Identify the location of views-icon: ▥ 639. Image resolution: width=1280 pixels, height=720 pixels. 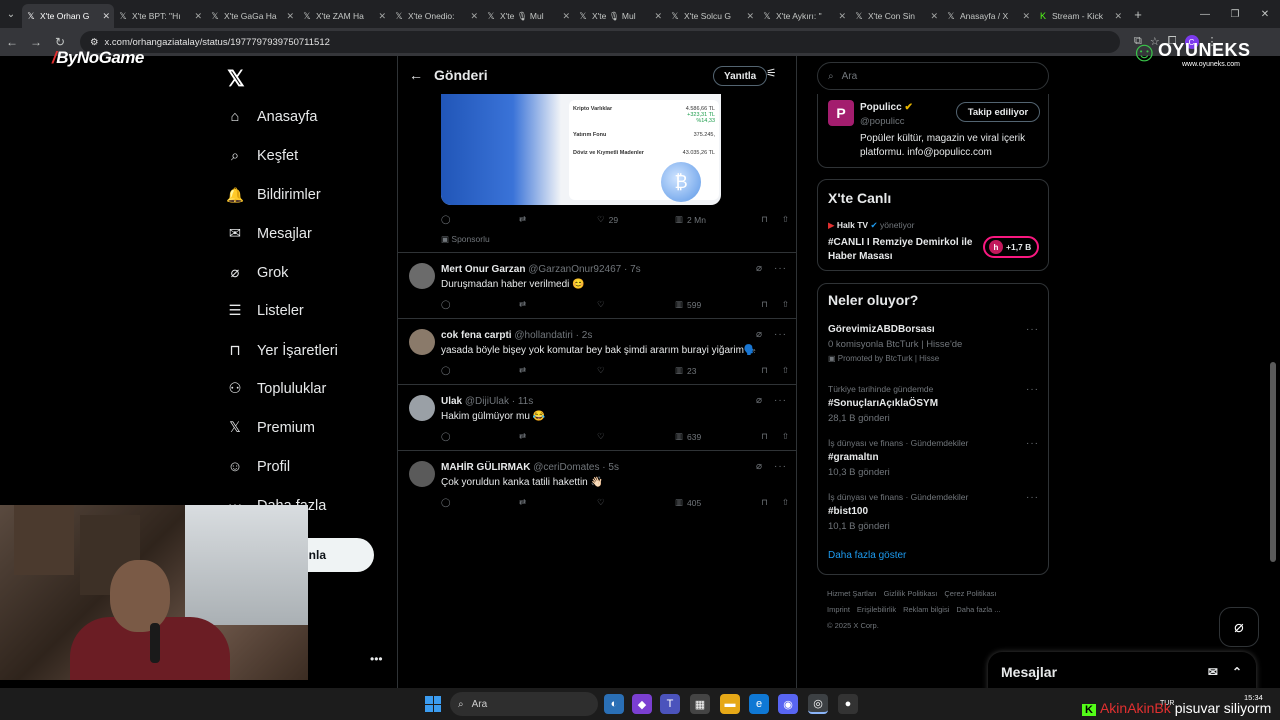
(714, 436).